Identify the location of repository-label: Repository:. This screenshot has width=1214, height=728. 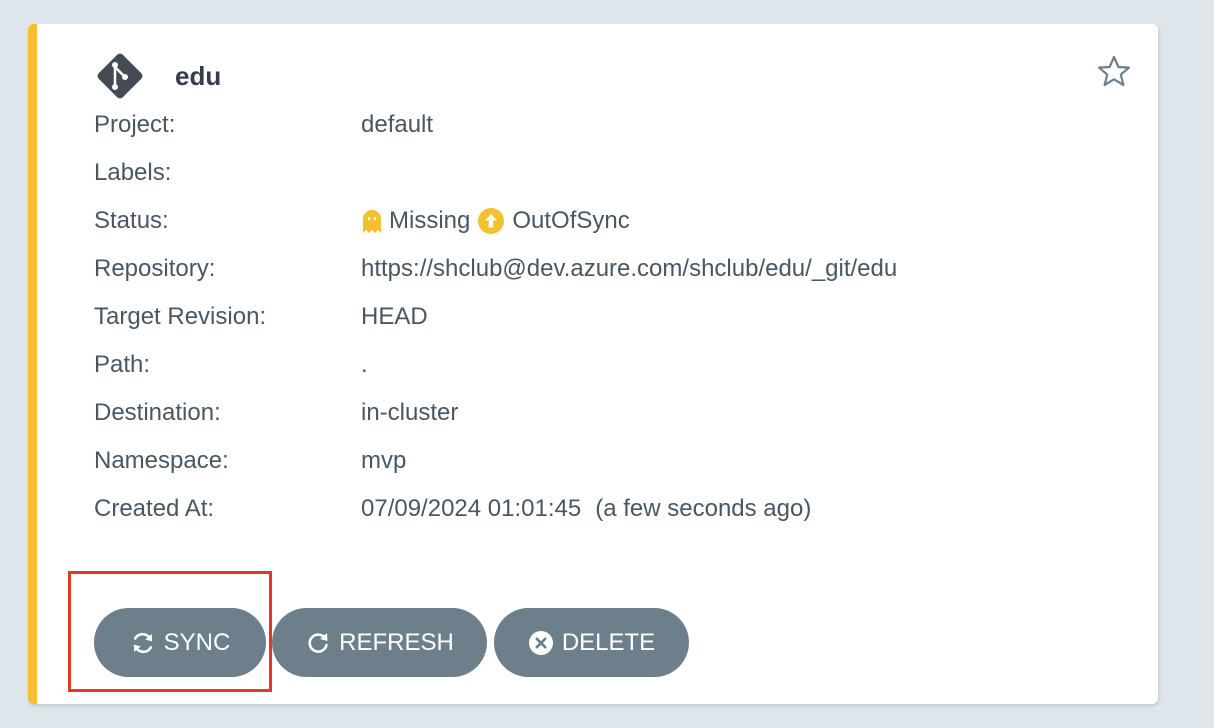
(155, 268).